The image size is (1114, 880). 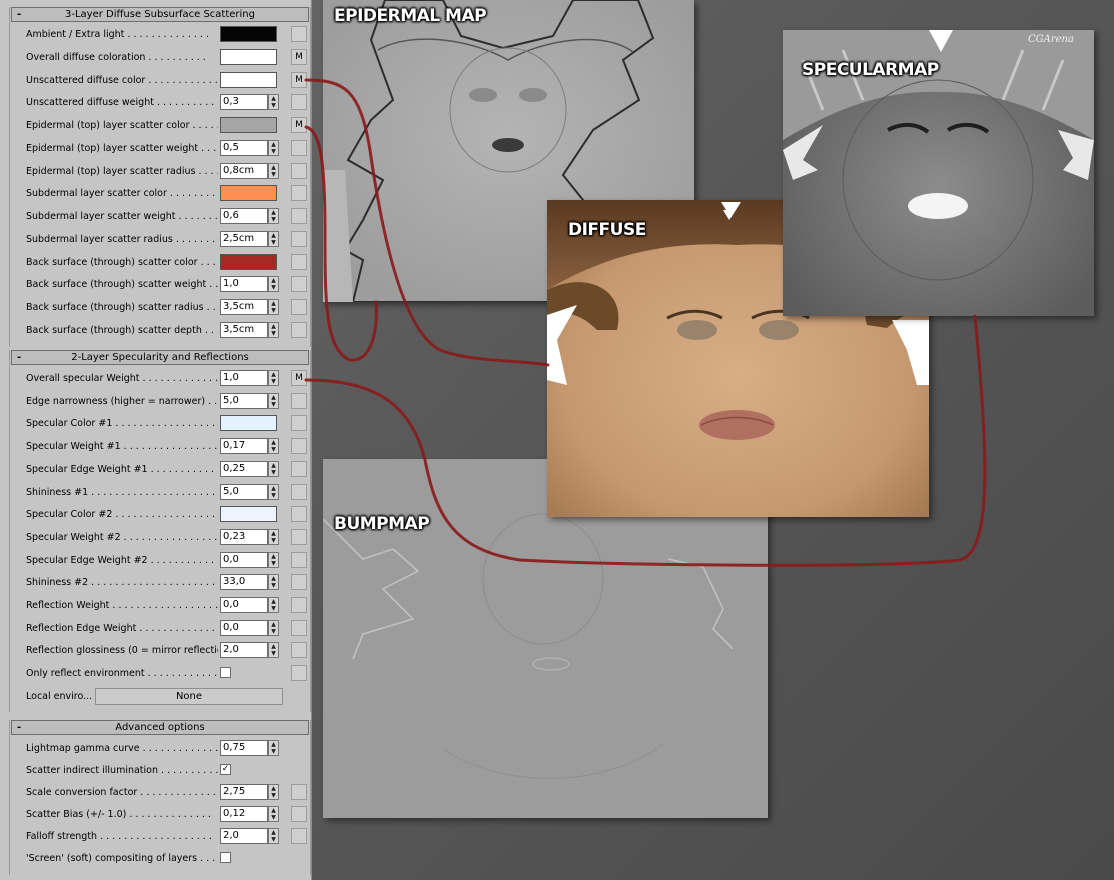 What do you see at coordinates (341, 243) in the screenshot?
I see `connector-epidermal-to-epidermal-map` at bounding box center [341, 243].